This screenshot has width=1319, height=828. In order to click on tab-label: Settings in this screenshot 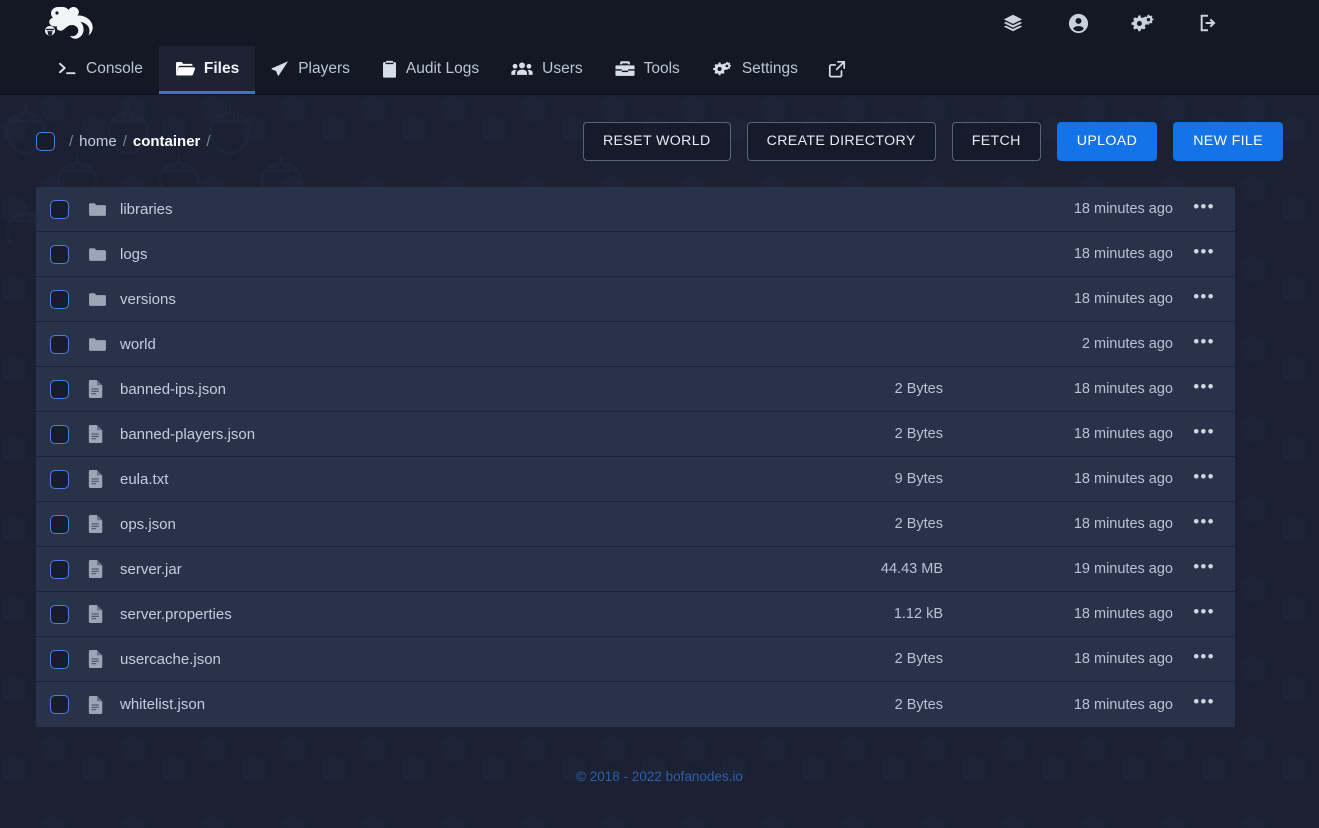, I will do `click(769, 68)`.